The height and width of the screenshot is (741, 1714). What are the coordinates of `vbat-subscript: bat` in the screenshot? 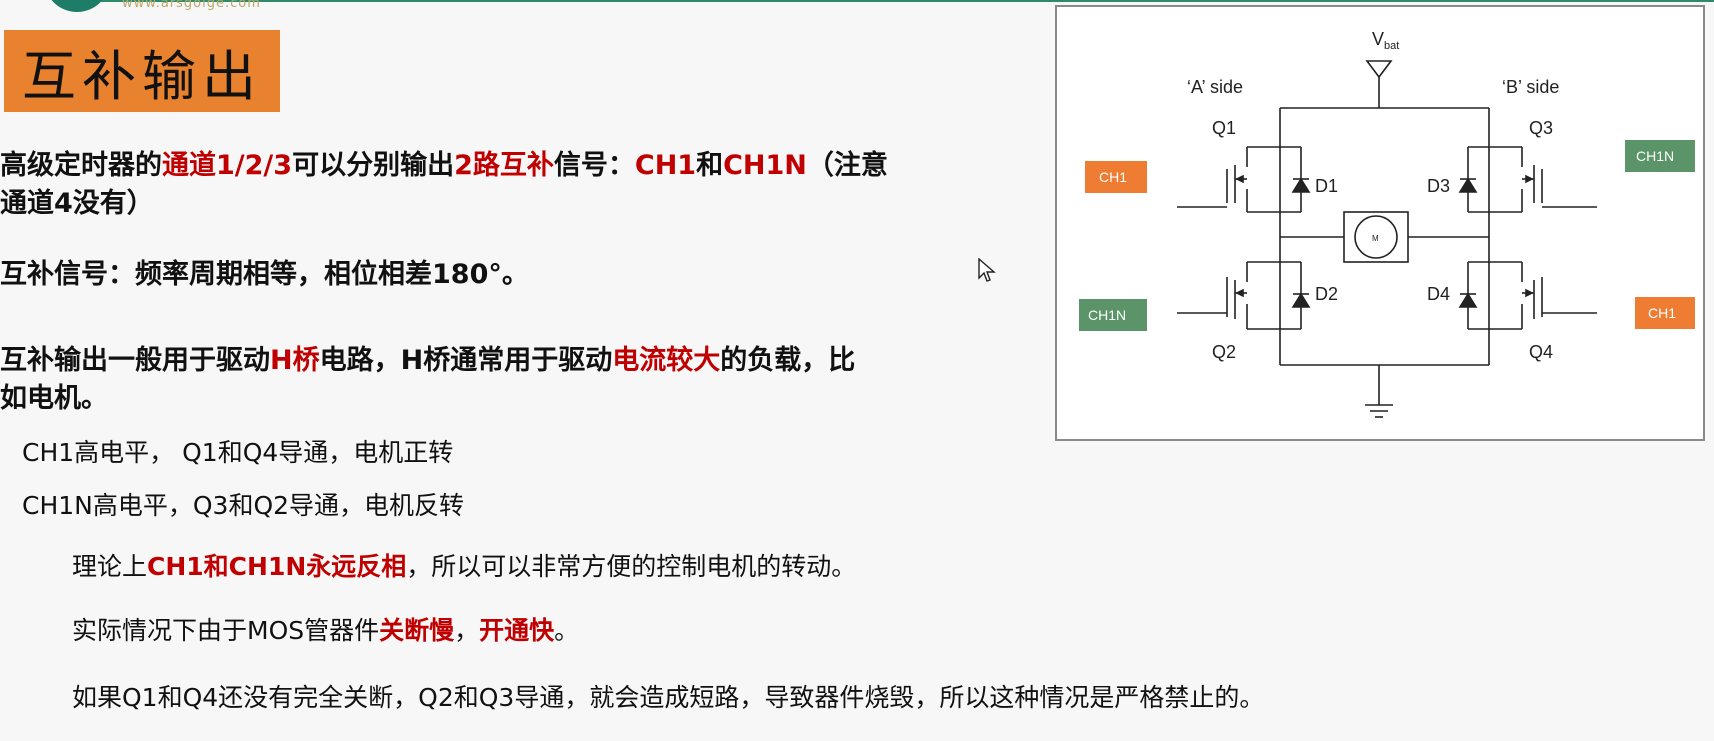 It's located at (1391, 46).